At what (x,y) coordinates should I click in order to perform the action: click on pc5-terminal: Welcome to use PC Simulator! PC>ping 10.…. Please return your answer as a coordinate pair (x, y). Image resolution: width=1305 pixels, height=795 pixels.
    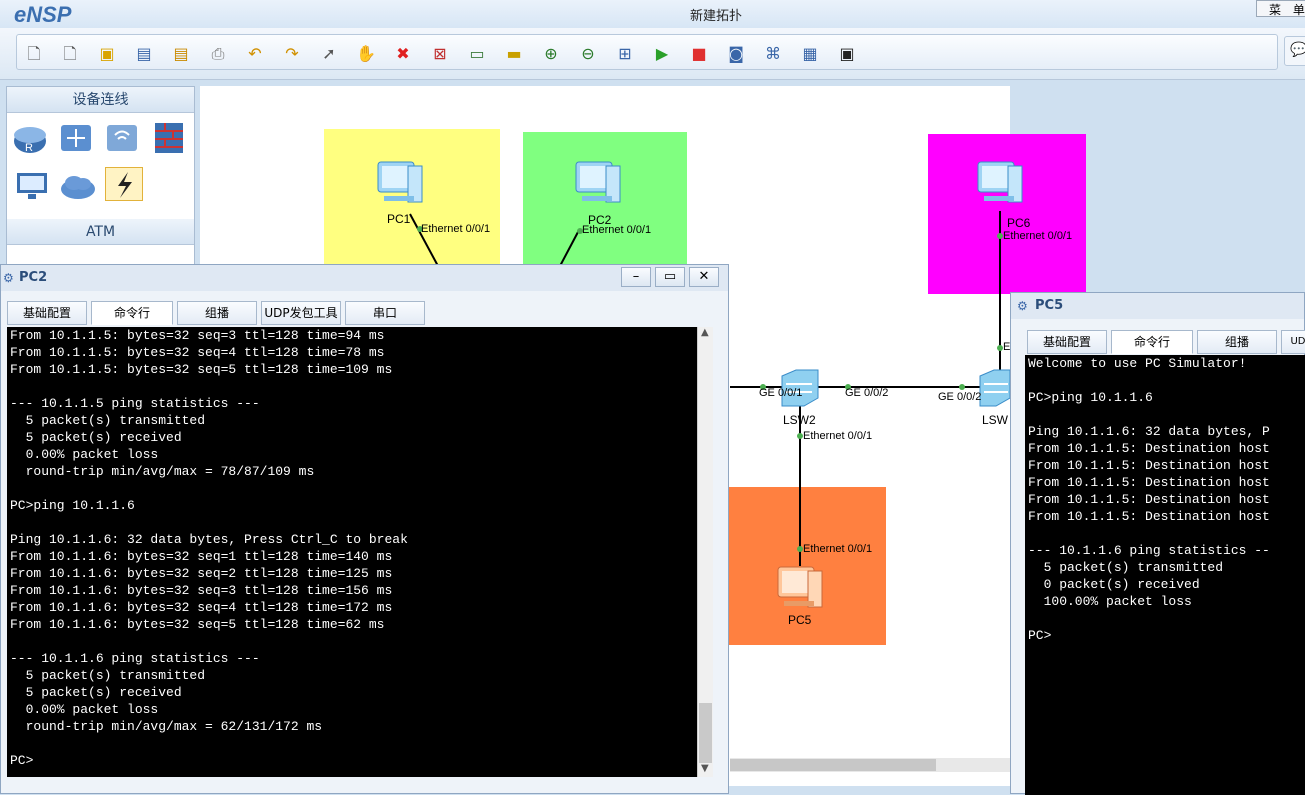
    Looking at the image, I should click on (1165, 575).